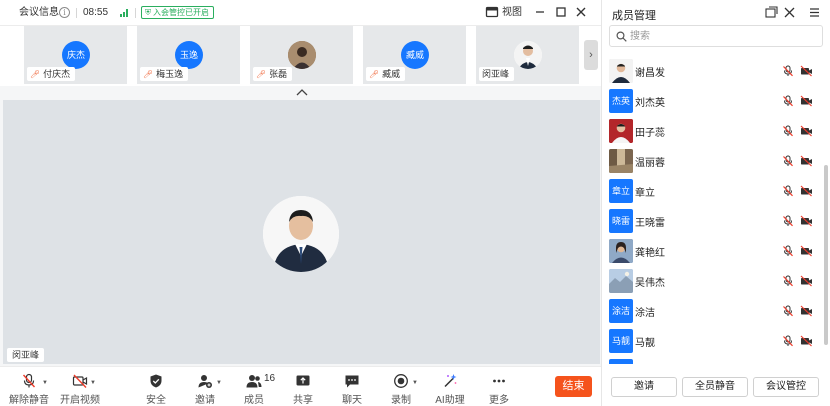 This screenshot has width=830, height=406. What do you see at coordinates (712, 251) in the screenshot?
I see `list-item: 龚艳红` at bounding box center [712, 251].